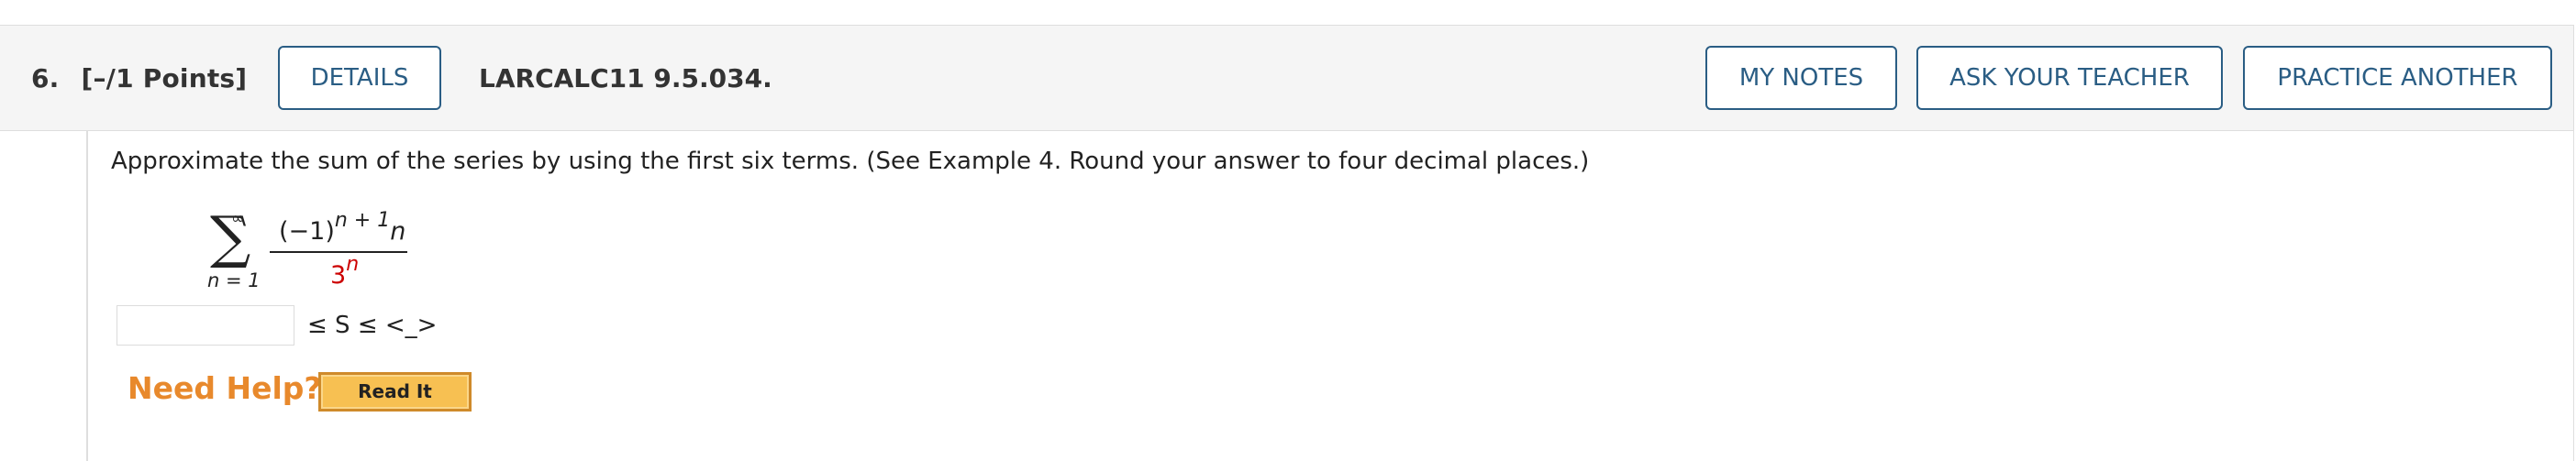 This screenshot has width=2576, height=461. I want to click on sum-lower-limit: n = 1, so click(234, 280).